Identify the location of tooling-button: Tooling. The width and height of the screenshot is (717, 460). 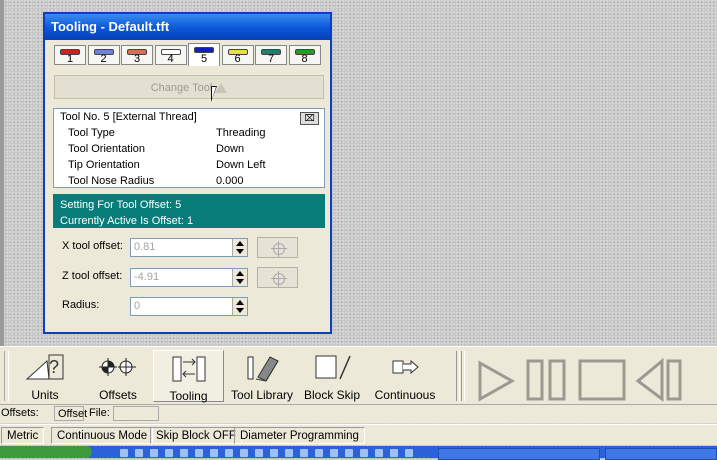
(188, 376).